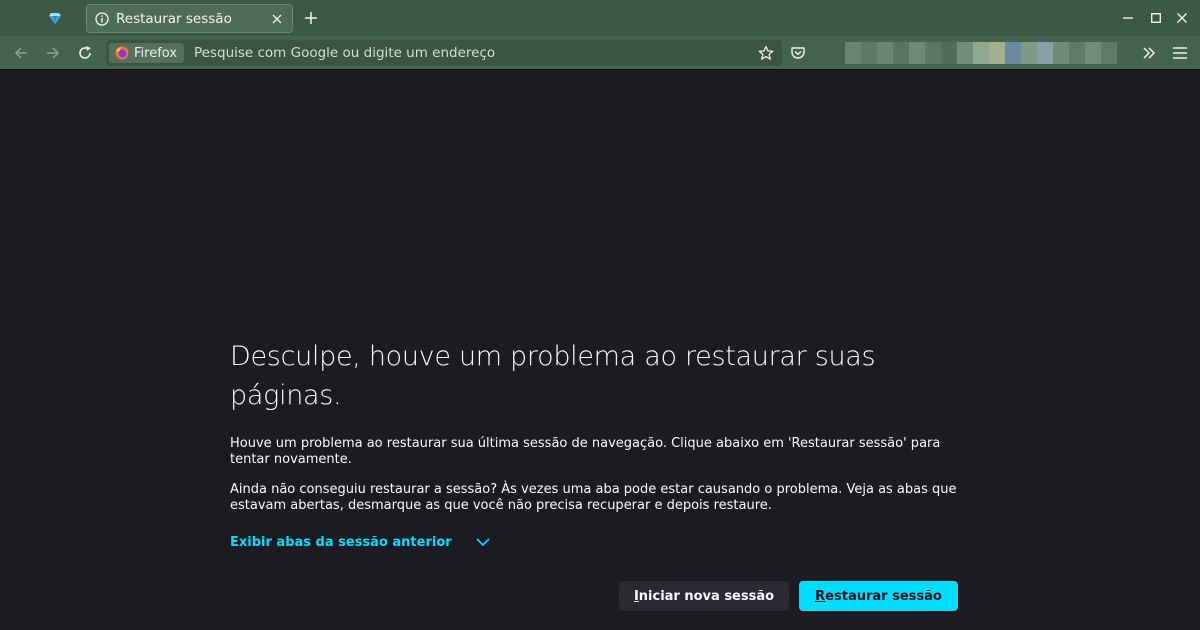 The image size is (1200, 630). I want to click on button-label: niciar nova sessão, so click(706, 596).